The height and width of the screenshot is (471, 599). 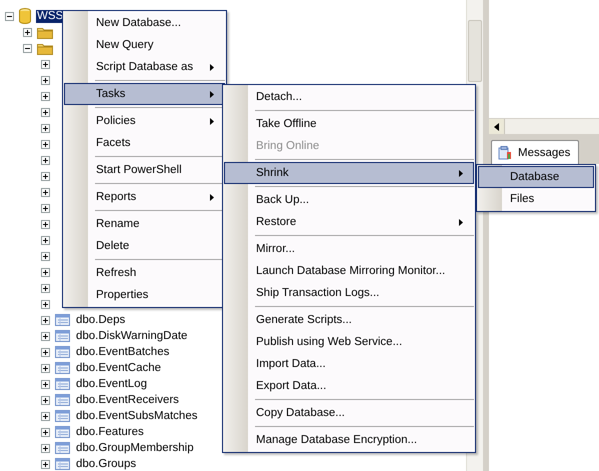 I want to click on menu-item: New Query, so click(x=144, y=45).